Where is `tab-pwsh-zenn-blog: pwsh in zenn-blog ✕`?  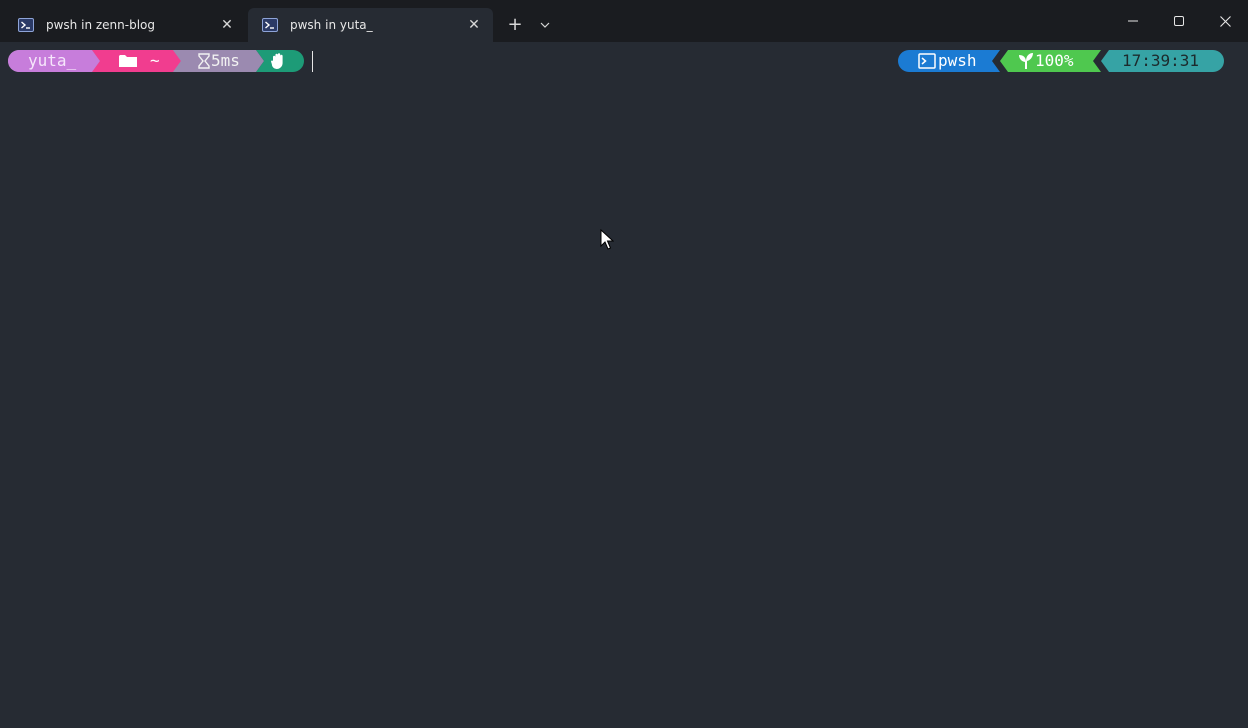
tab-pwsh-zenn-blog: pwsh in zenn-blog ✕ is located at coordinates (125, 25).